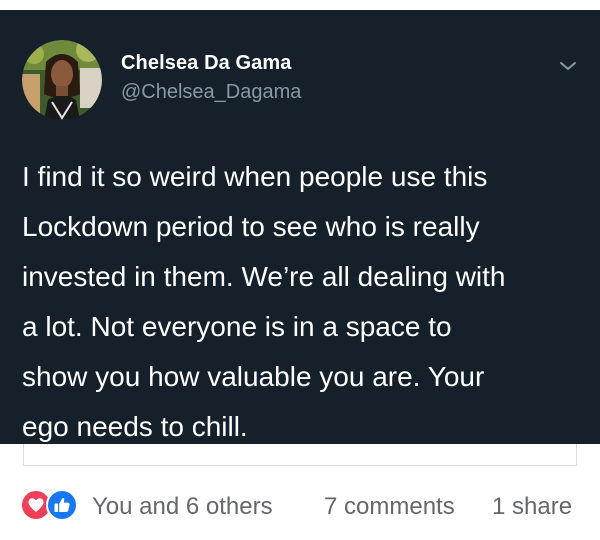 This screenshot has height=540, width=600. What do you see at coordinates (206, 63) in the screenshot?
I see `display-name: Chelsea Da Gama` at bounding box center [206, 63].